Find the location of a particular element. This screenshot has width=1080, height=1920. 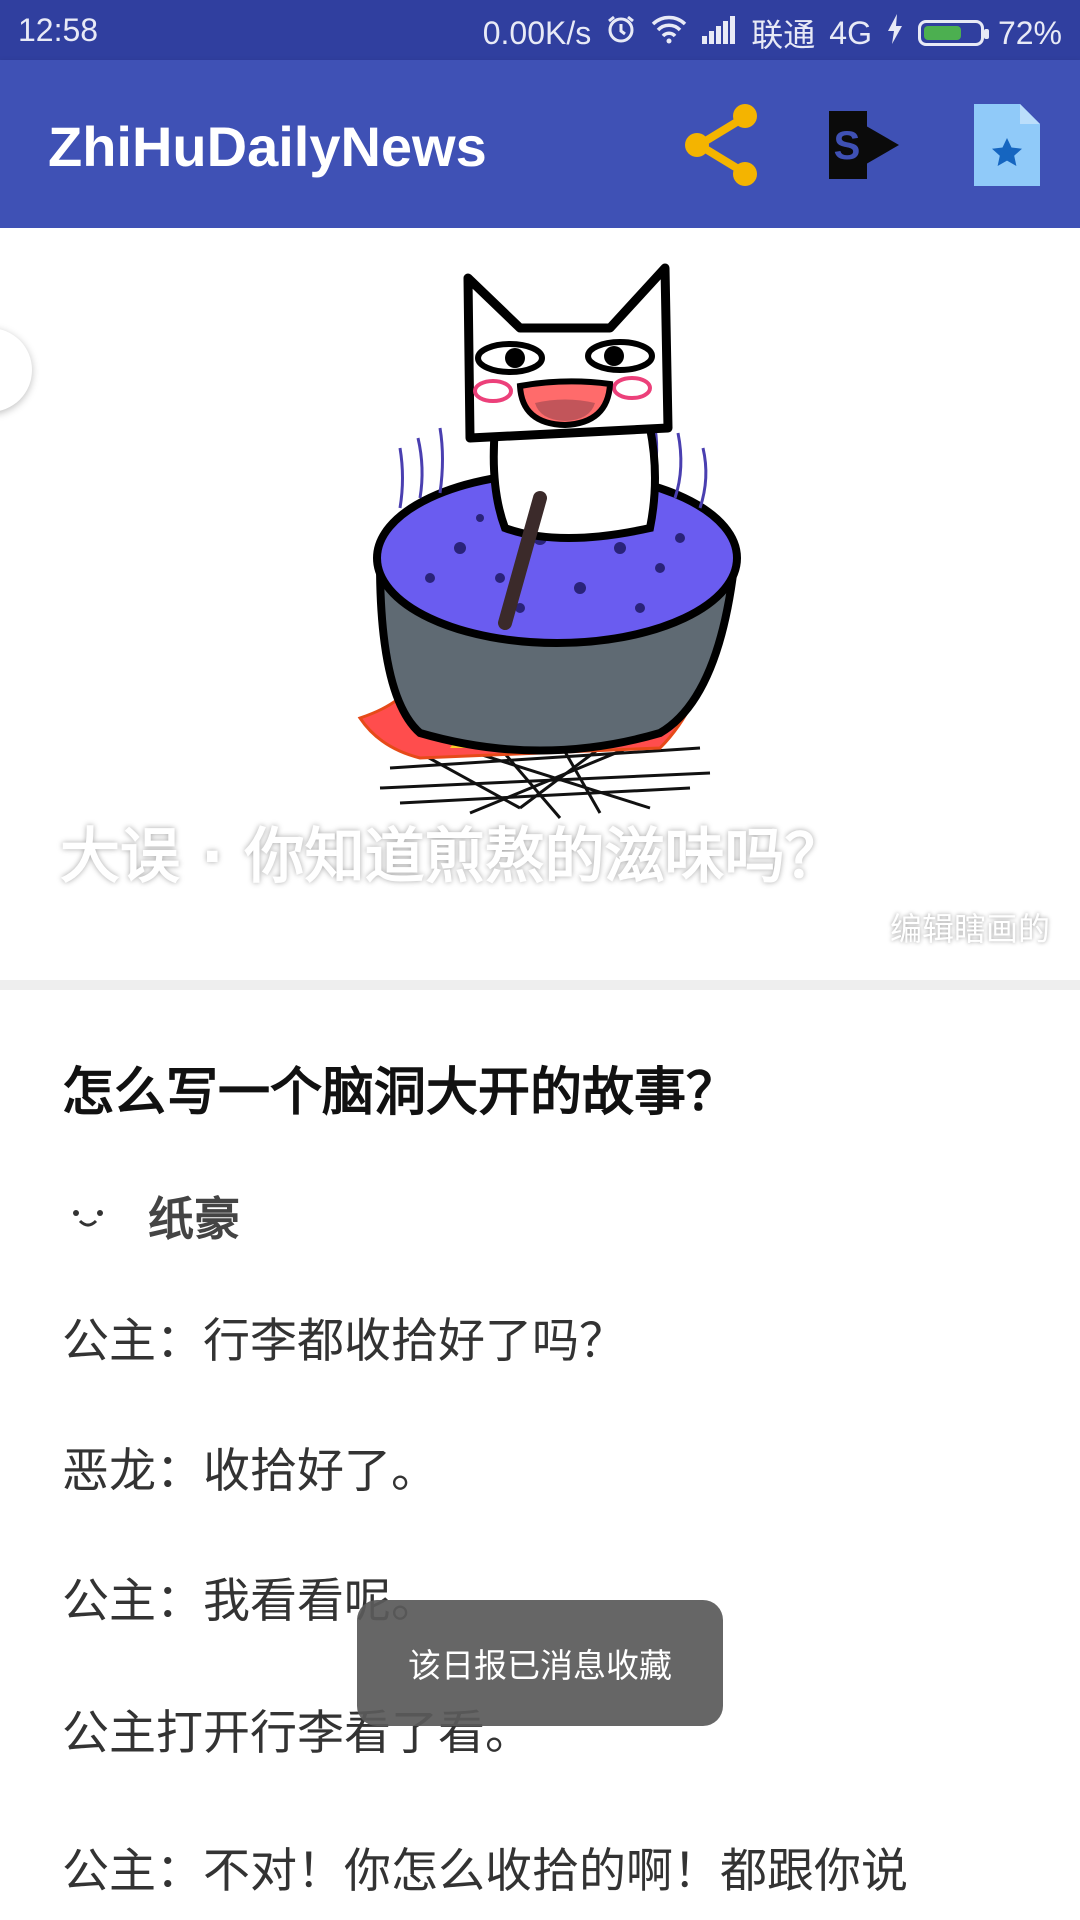

svg-text: S is located at coordinates (847, 146).